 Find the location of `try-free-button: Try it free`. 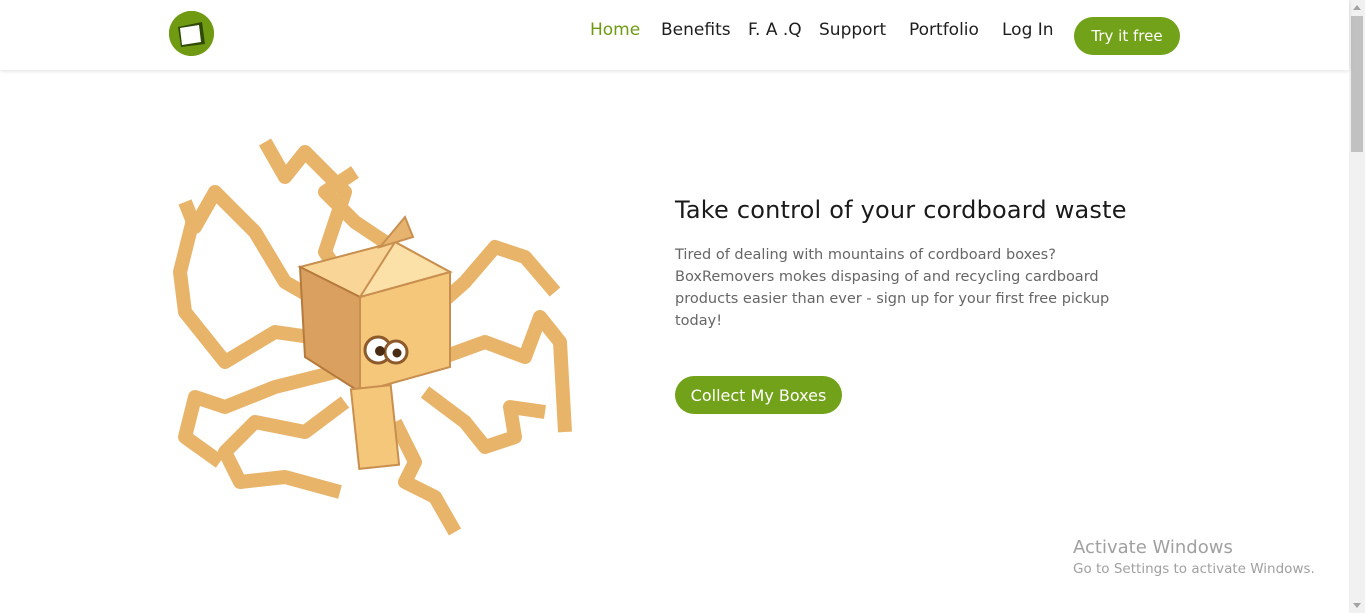

try-free-button: Try it free is located at coordinates (1127, 36).